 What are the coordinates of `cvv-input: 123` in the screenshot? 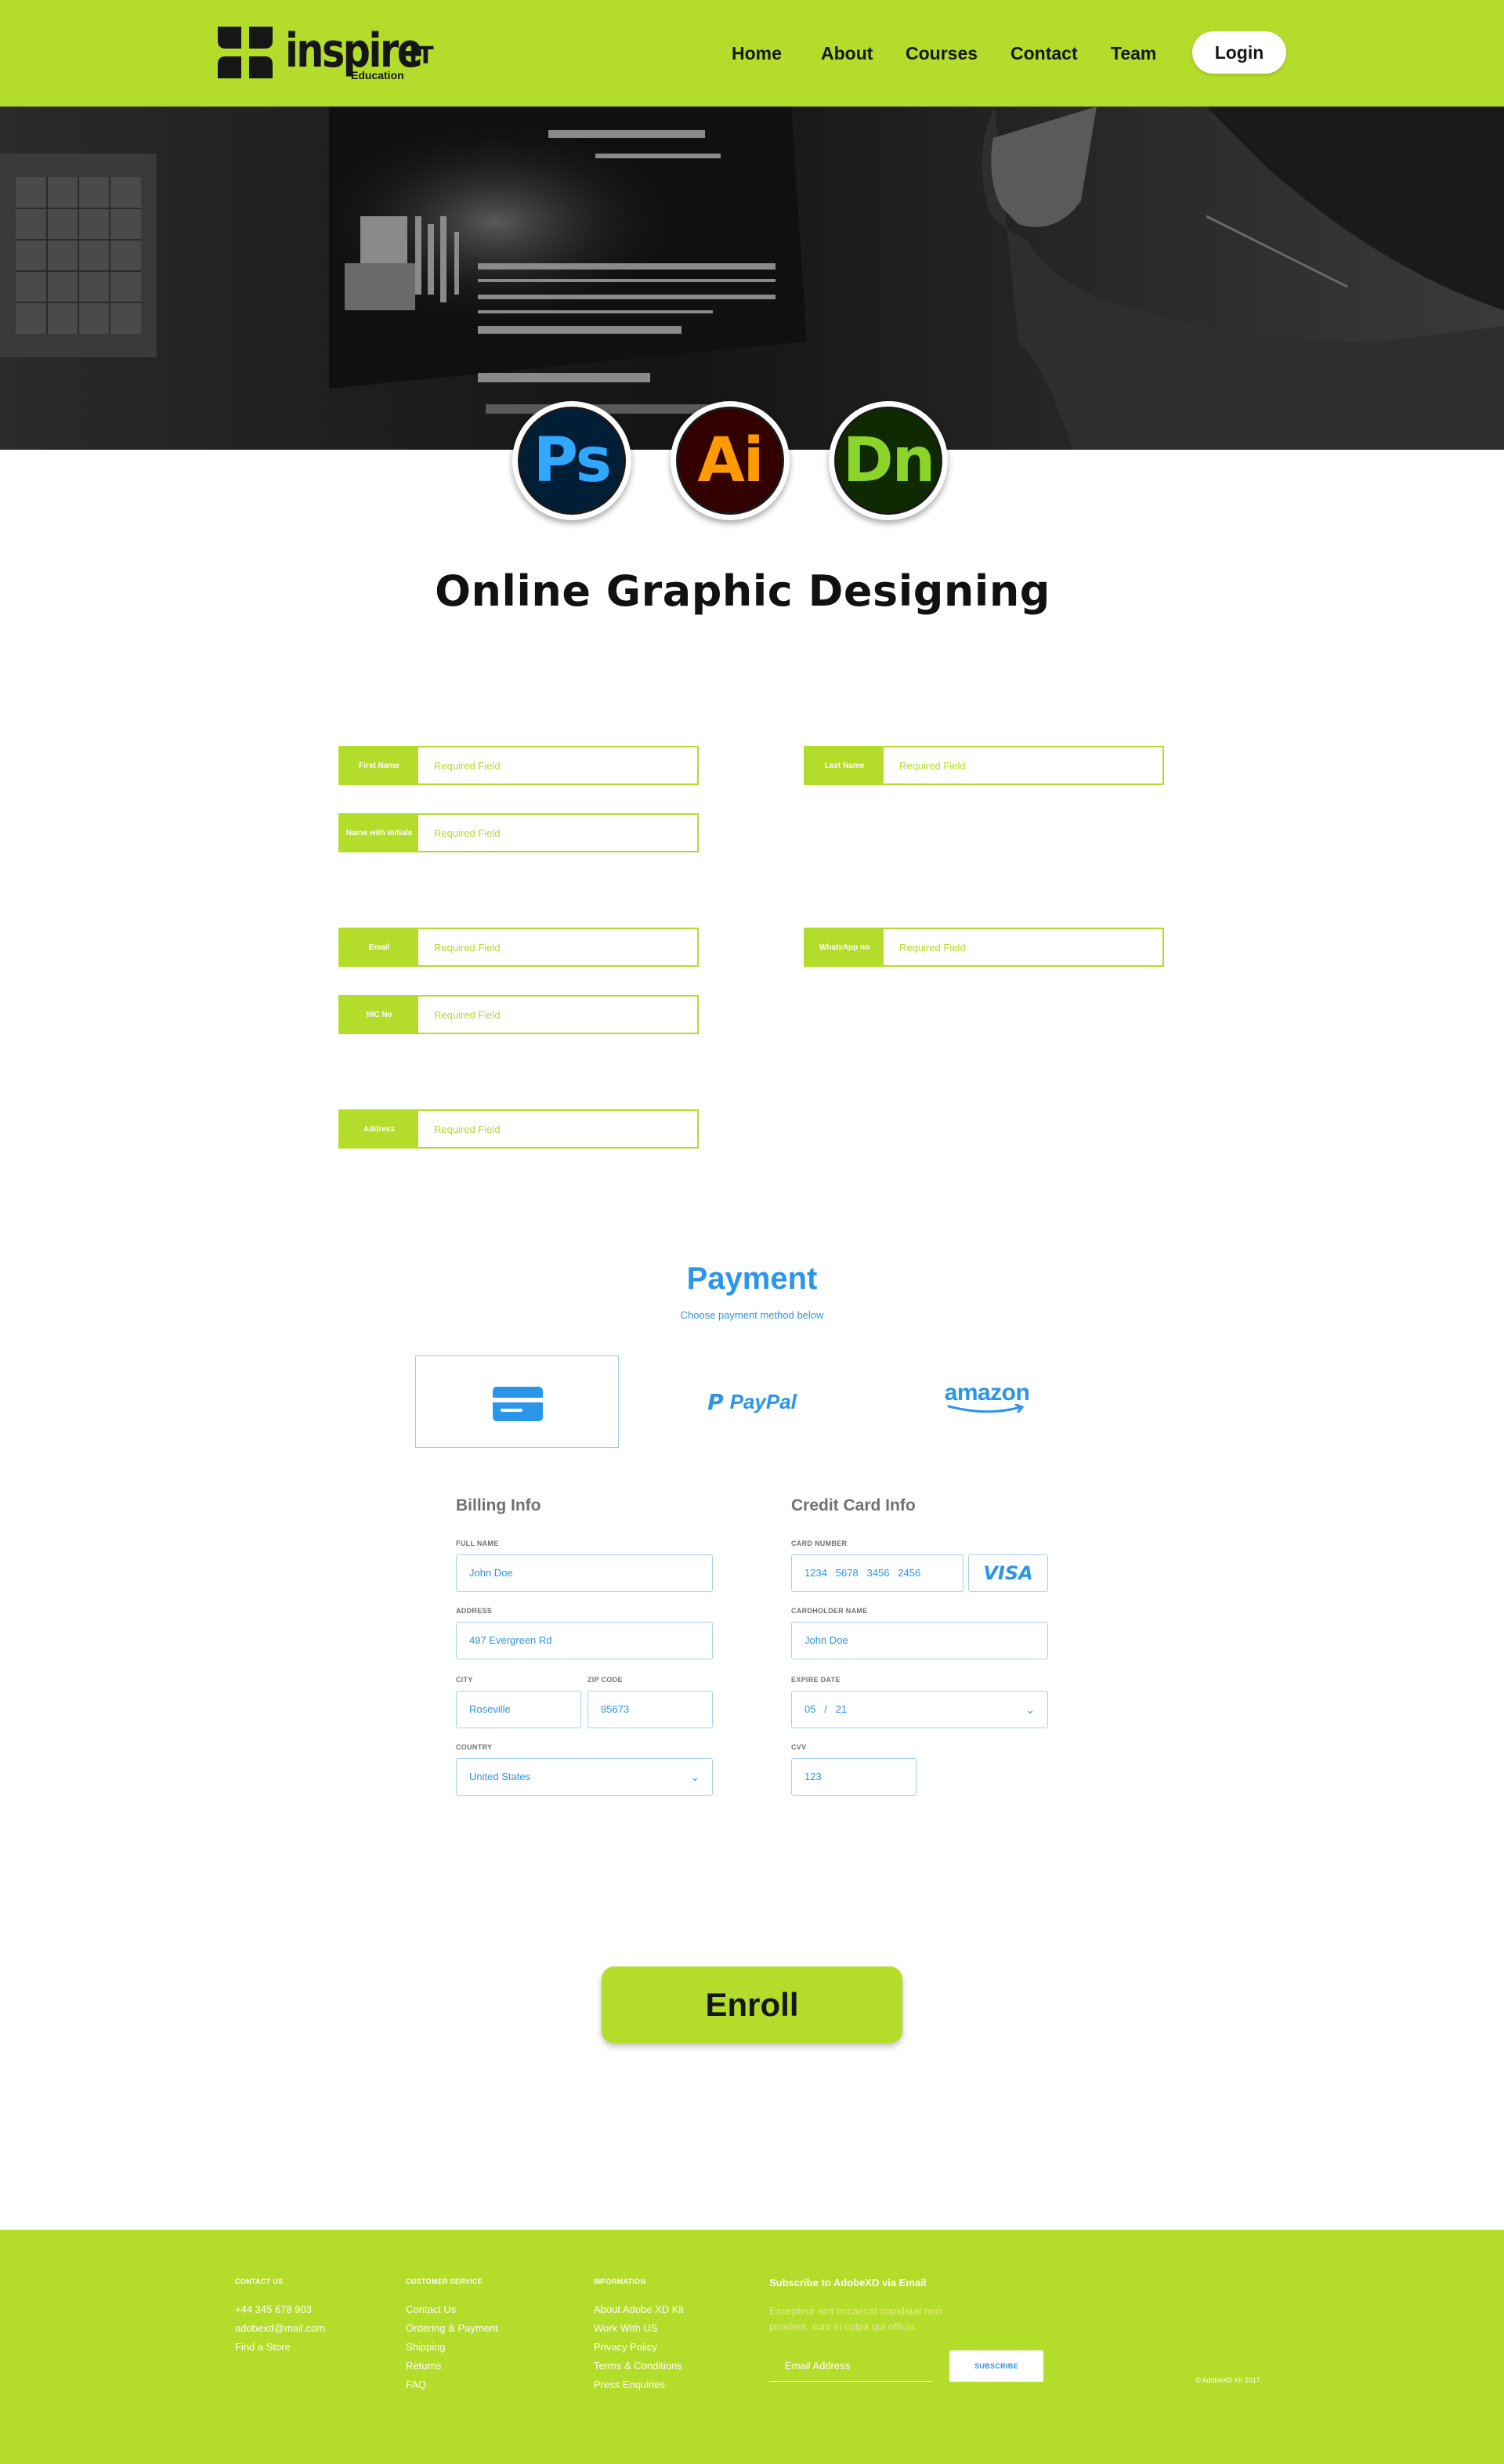 It's located at (853, 1777).